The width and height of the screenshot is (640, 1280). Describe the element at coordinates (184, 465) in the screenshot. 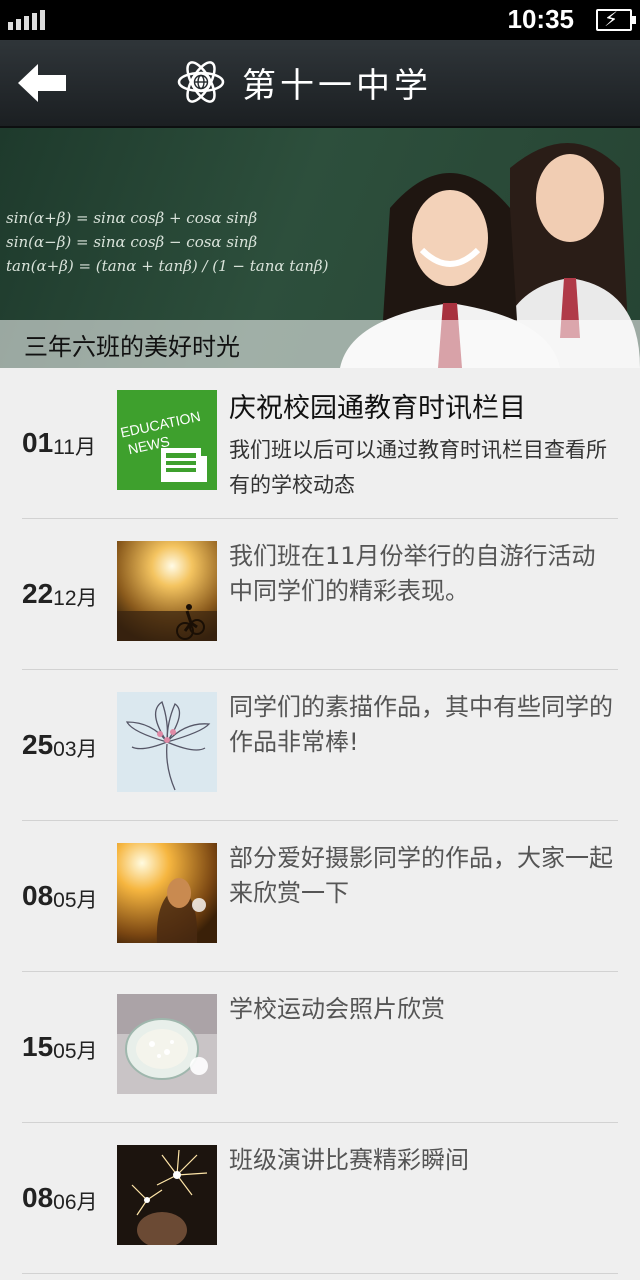

I see `newspaper-icon` at that location.